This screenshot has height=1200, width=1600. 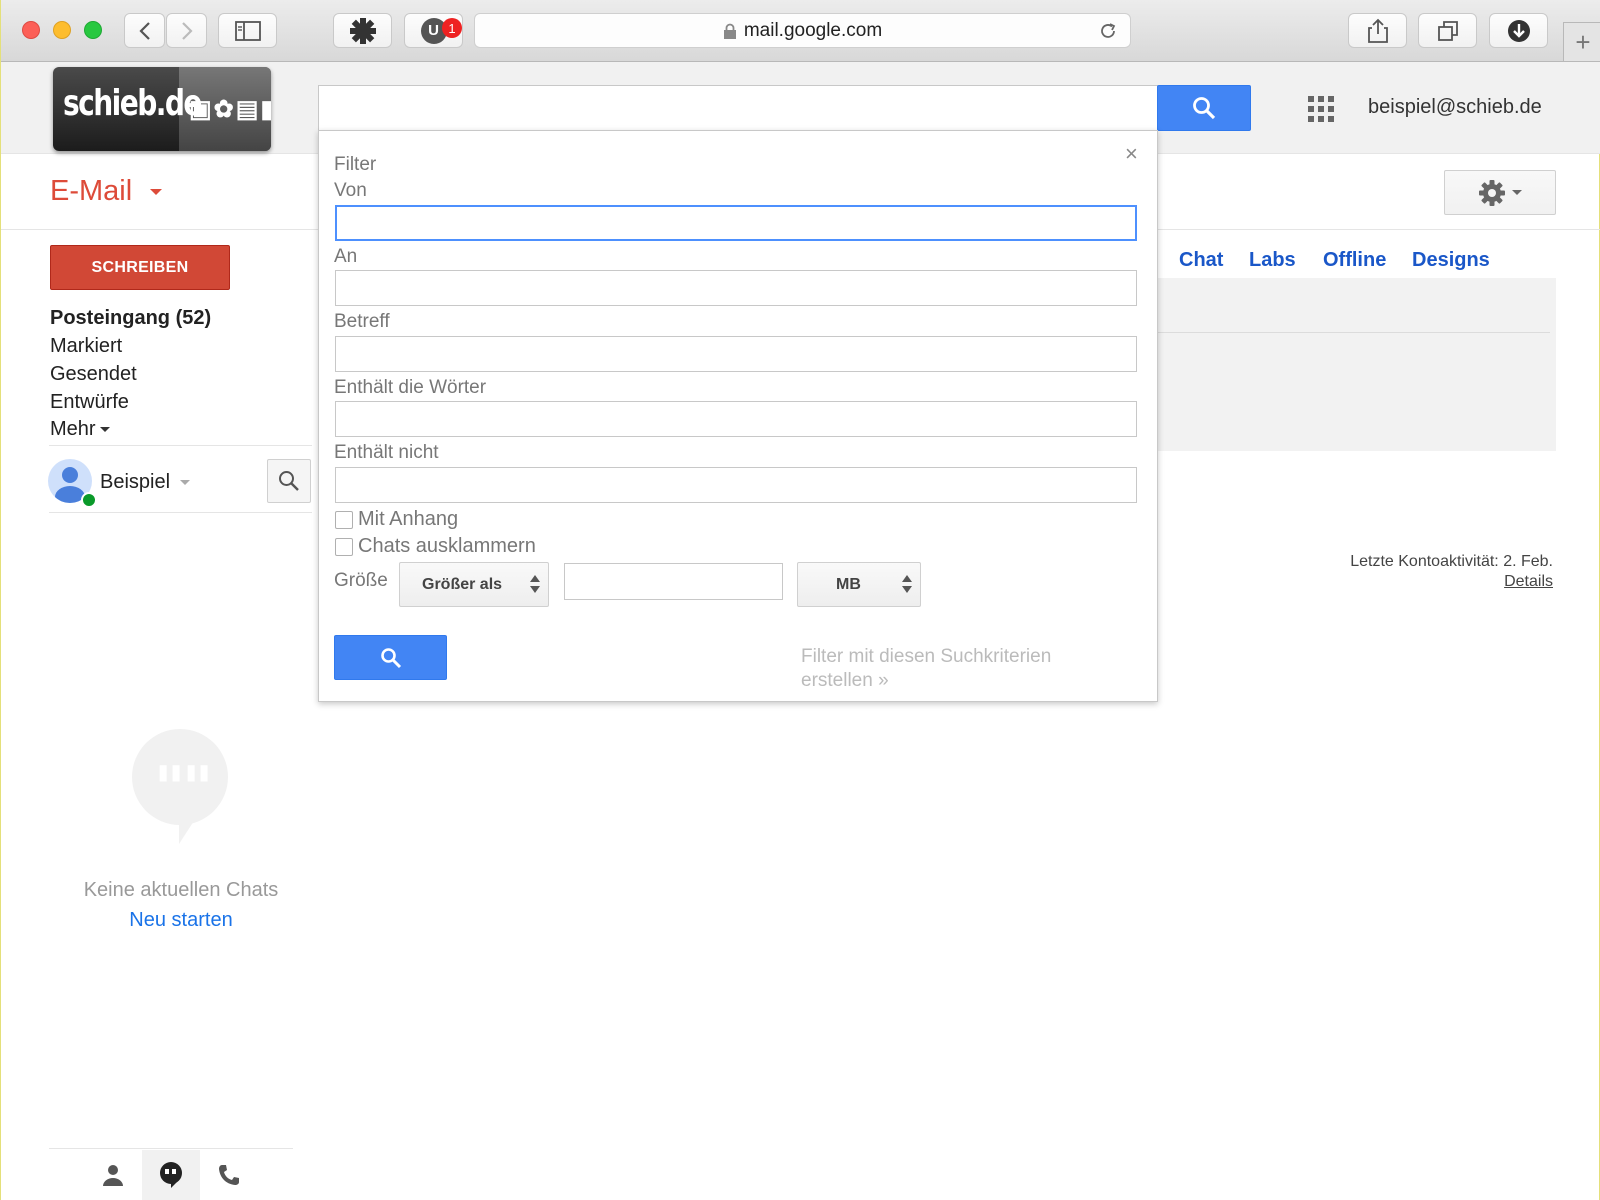 I want to click on tab-labs: Labs, so click(x=1272, y=260).